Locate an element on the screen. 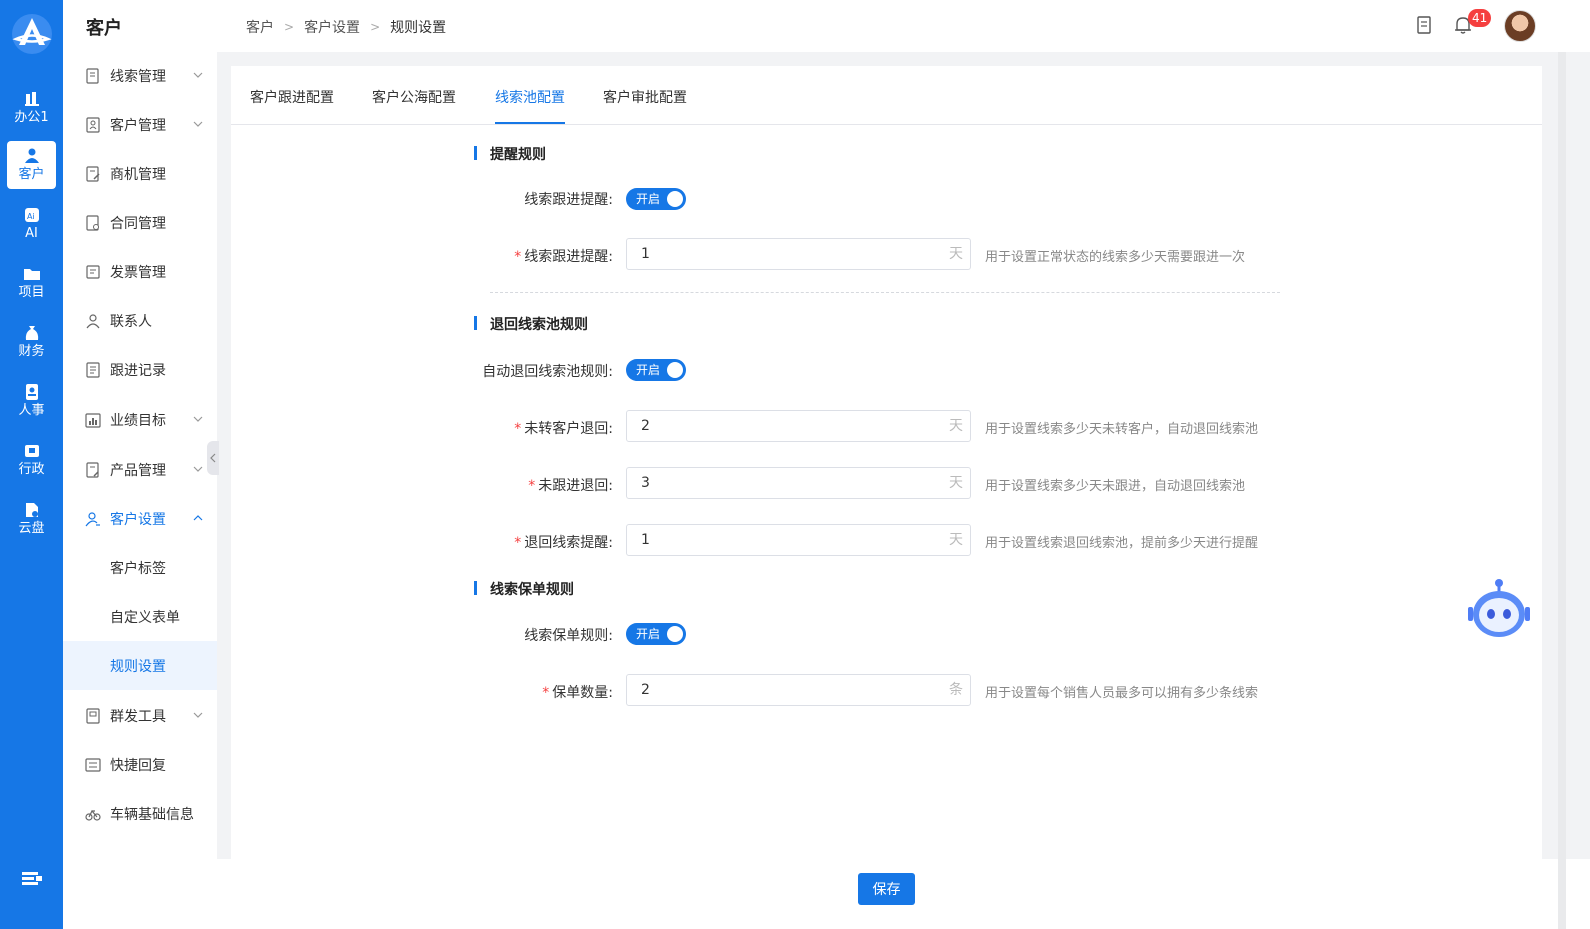  sidebar-item-customer-tags: 客户标签 is located at coordinates (140, 567).